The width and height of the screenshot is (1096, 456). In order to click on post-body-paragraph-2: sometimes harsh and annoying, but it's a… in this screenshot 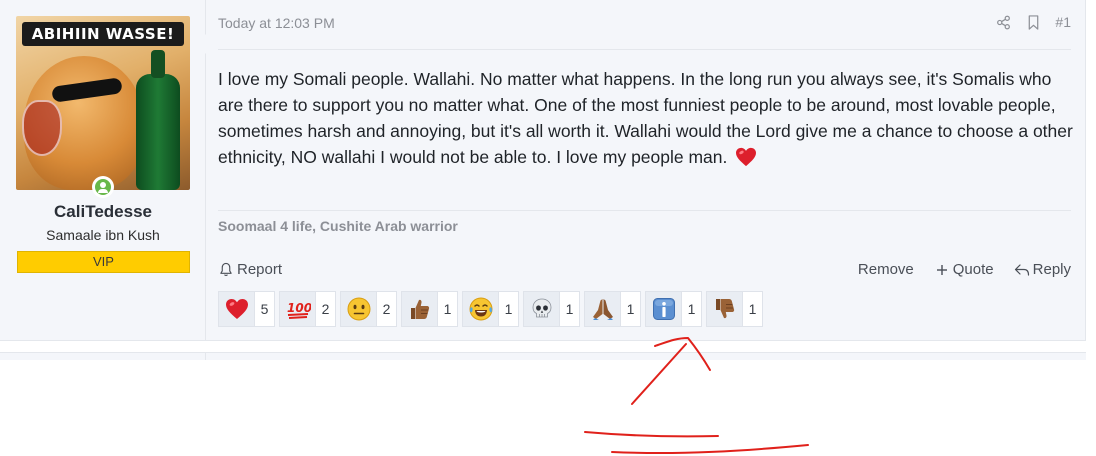, I will do `click(645, 144)`.